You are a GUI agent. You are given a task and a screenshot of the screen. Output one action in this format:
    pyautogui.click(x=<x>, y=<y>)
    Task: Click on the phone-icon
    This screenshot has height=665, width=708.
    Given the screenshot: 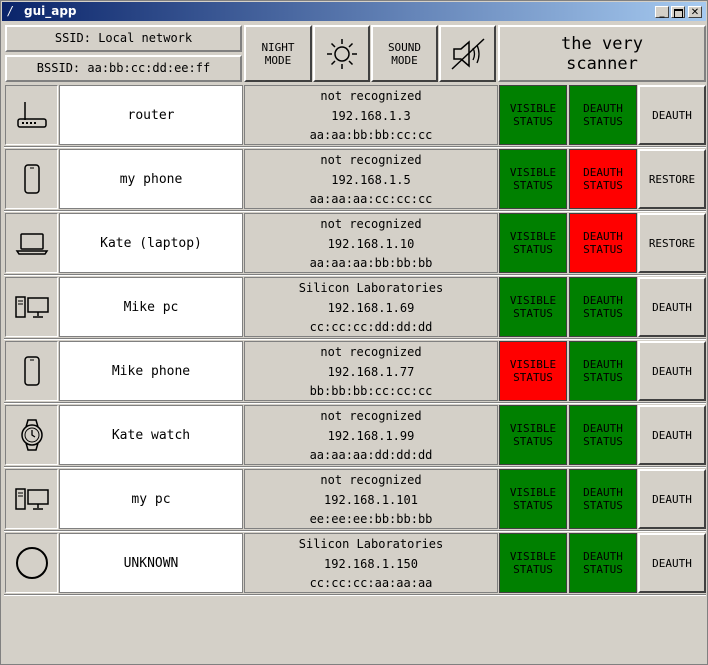 What is the action you would take?
    pyautogui.click(x=32, y=371)
    